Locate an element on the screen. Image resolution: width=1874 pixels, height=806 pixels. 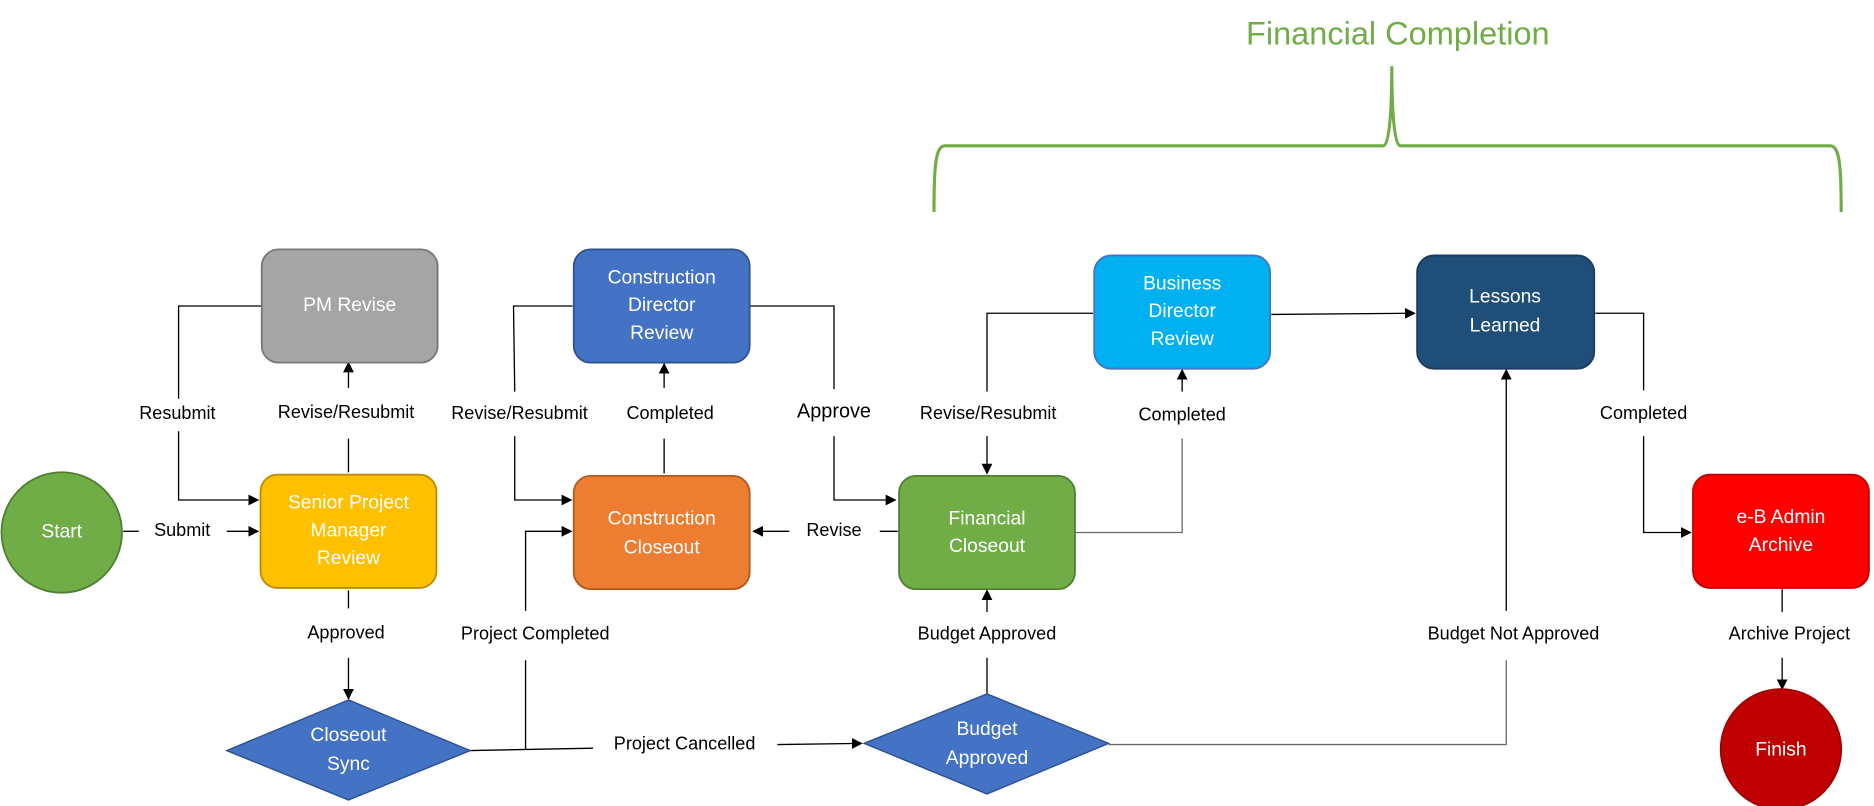
node-fc-line-1: Financial is located at coordinates (986, 518).